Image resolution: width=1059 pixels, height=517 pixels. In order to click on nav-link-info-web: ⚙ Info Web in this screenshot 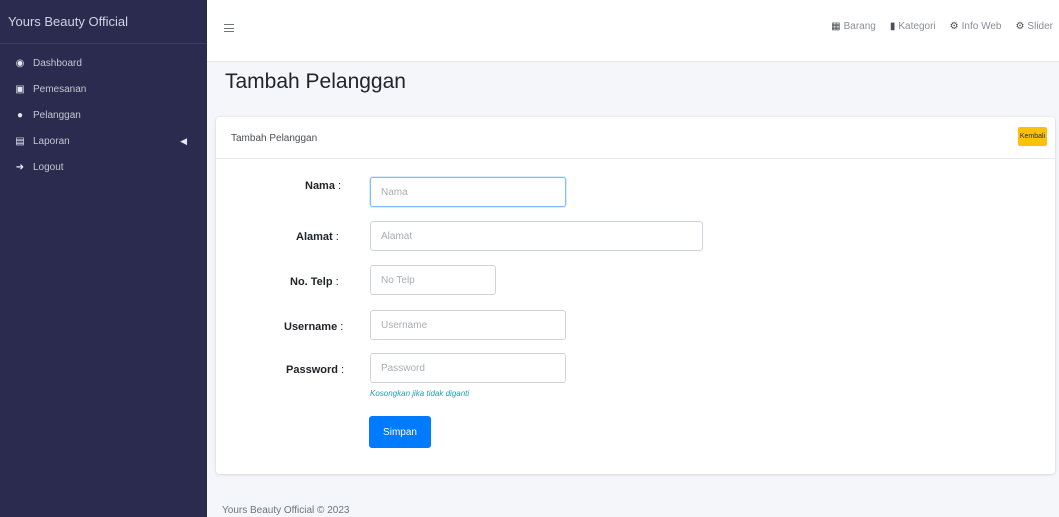, I will do `click(976, 26)`.